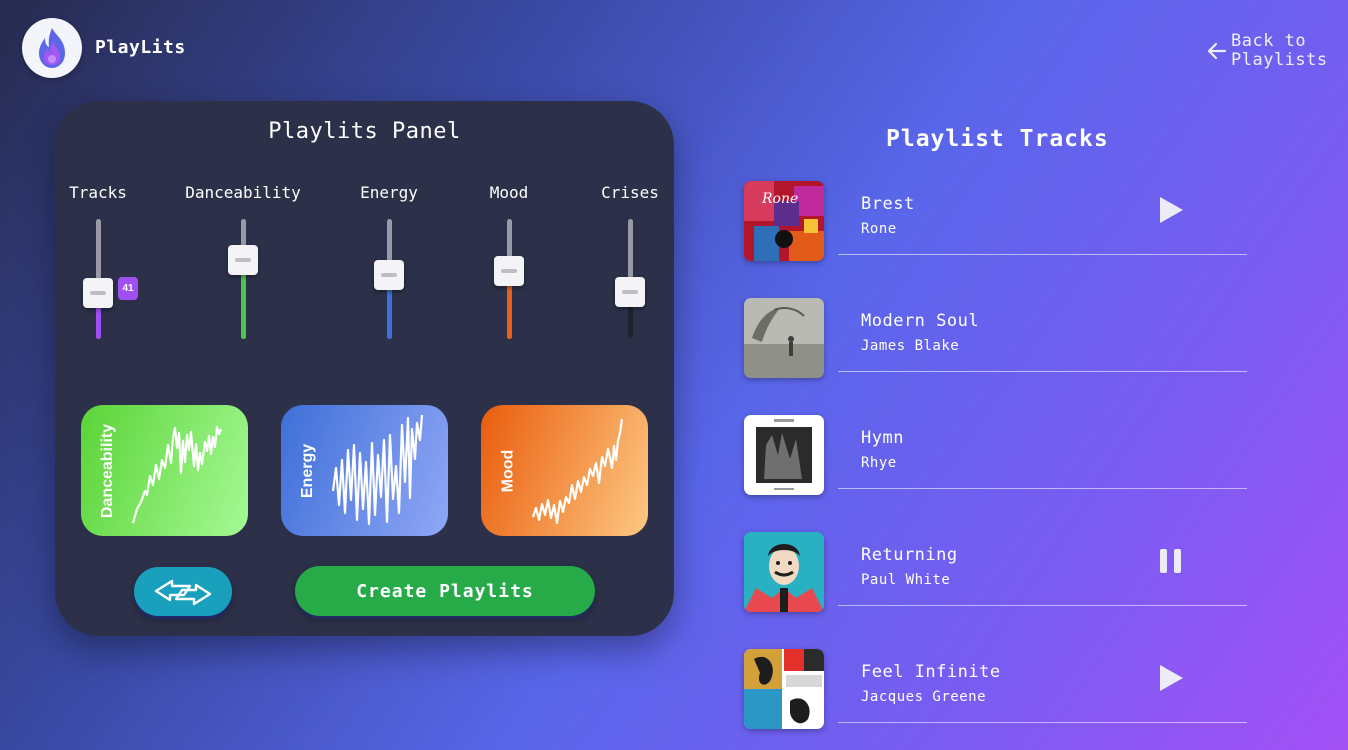 The height and width of the screenshot is (750, 1348). I want to click on slider-label-crises: Crises, so click(630, 192).